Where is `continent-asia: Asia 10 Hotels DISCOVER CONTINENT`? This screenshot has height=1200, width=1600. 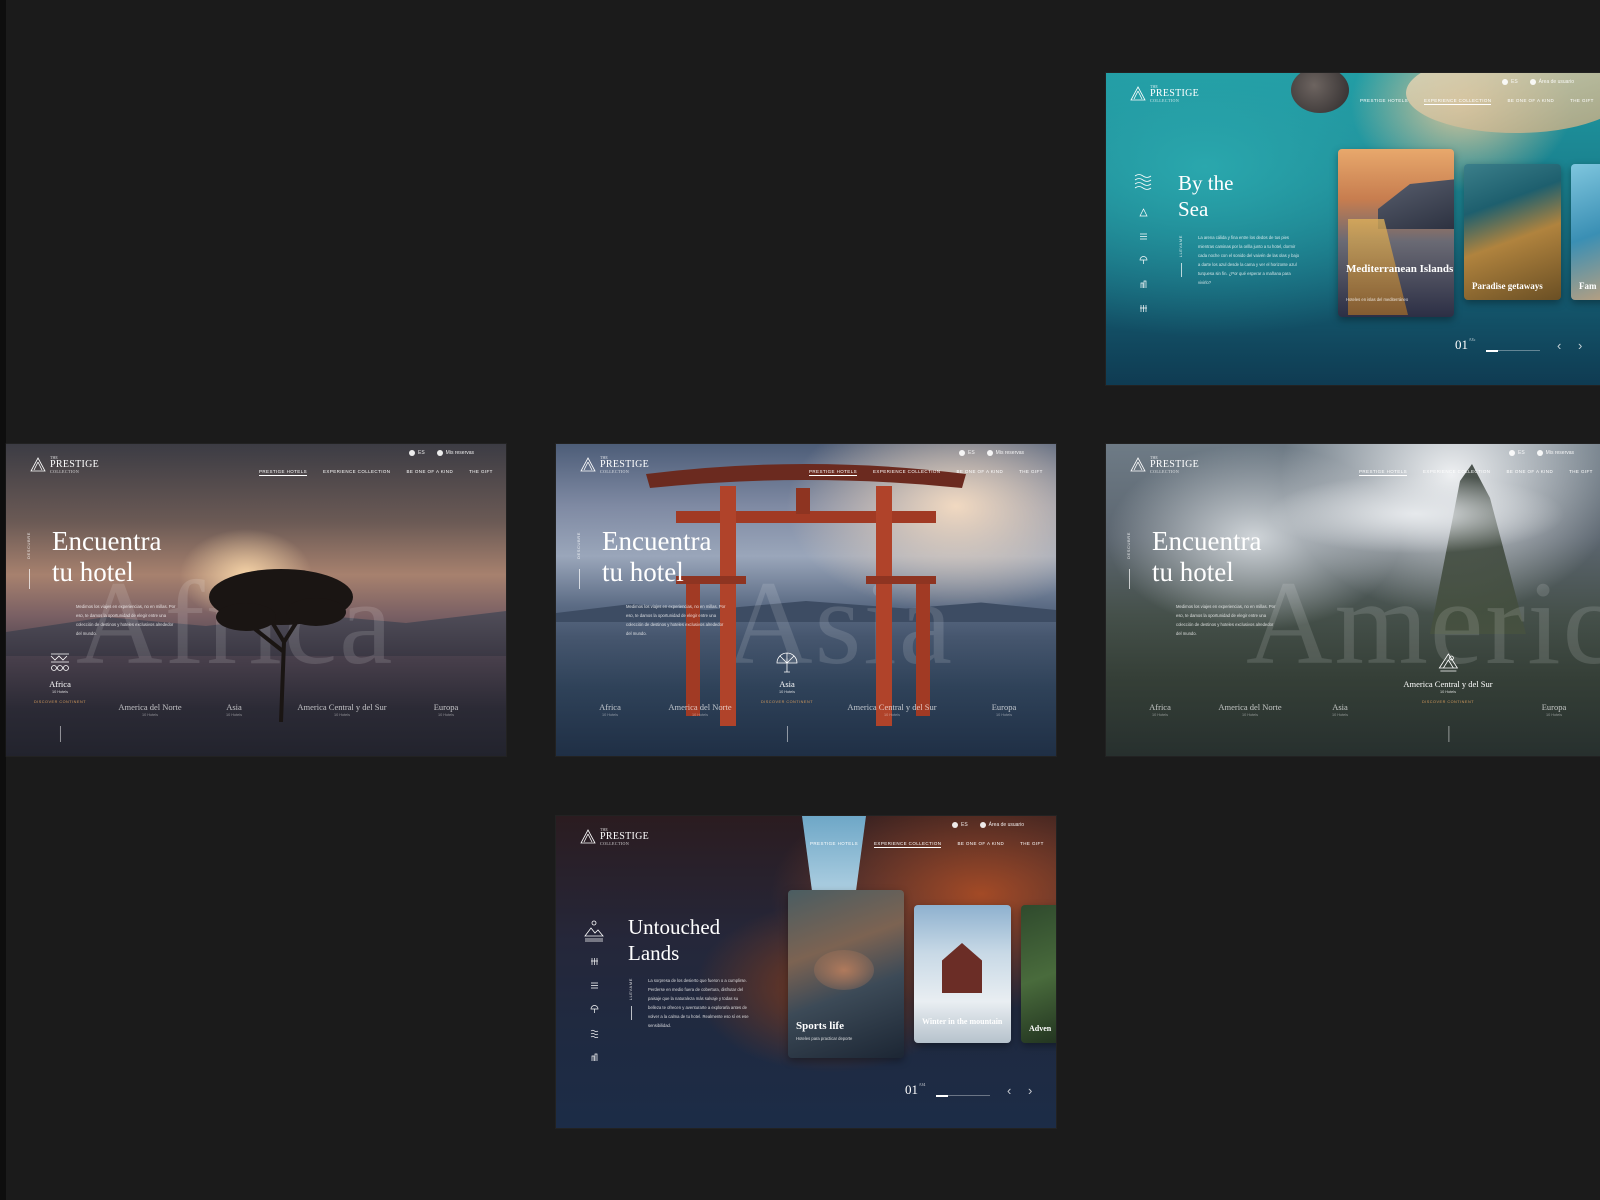 continent-asia: Asia 10 Hotels DISCOVER CONTINENT is located at coordinates (787, 697).